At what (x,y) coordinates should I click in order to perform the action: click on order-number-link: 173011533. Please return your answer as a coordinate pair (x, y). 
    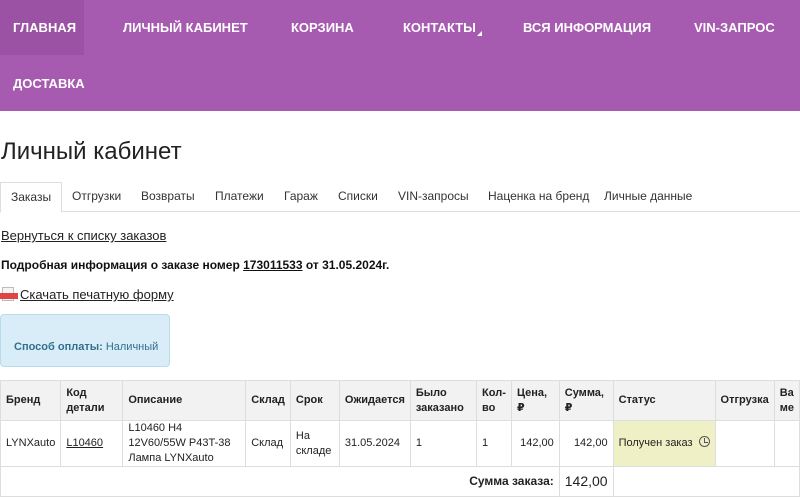
    Looking at the image, I should click on (272, 265).